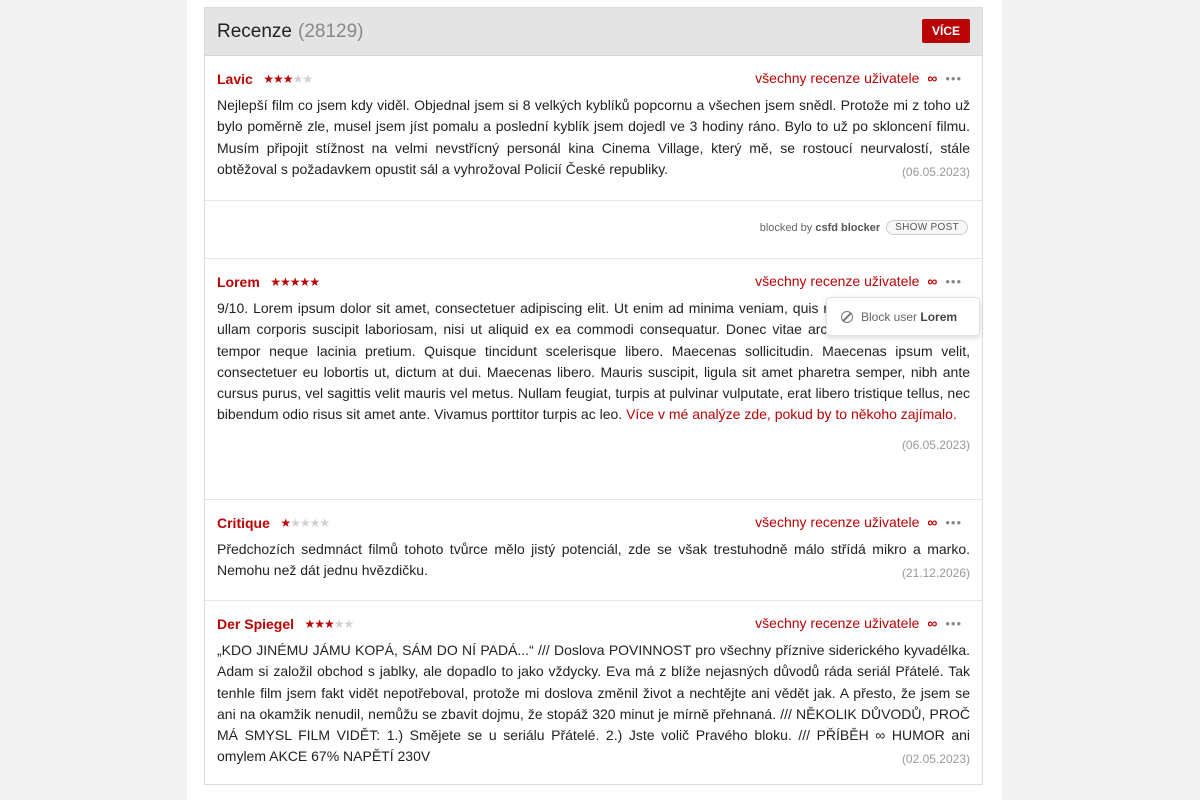 This screenshot has height=800, width=1200. I want to click on review-author: Lorem, so click(238, 282).